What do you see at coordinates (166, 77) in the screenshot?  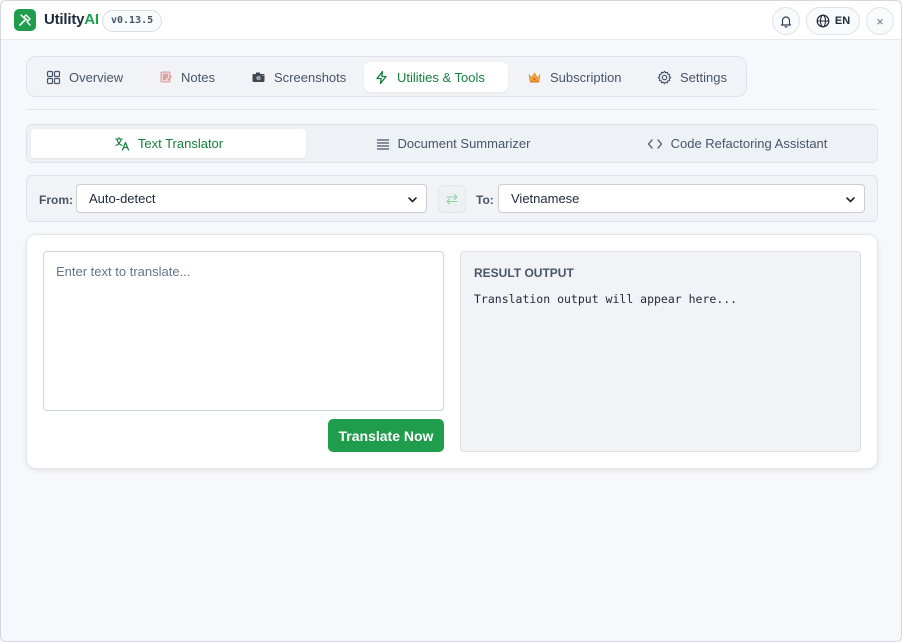 I see `notes-icon` at bounding box center [166, 77].